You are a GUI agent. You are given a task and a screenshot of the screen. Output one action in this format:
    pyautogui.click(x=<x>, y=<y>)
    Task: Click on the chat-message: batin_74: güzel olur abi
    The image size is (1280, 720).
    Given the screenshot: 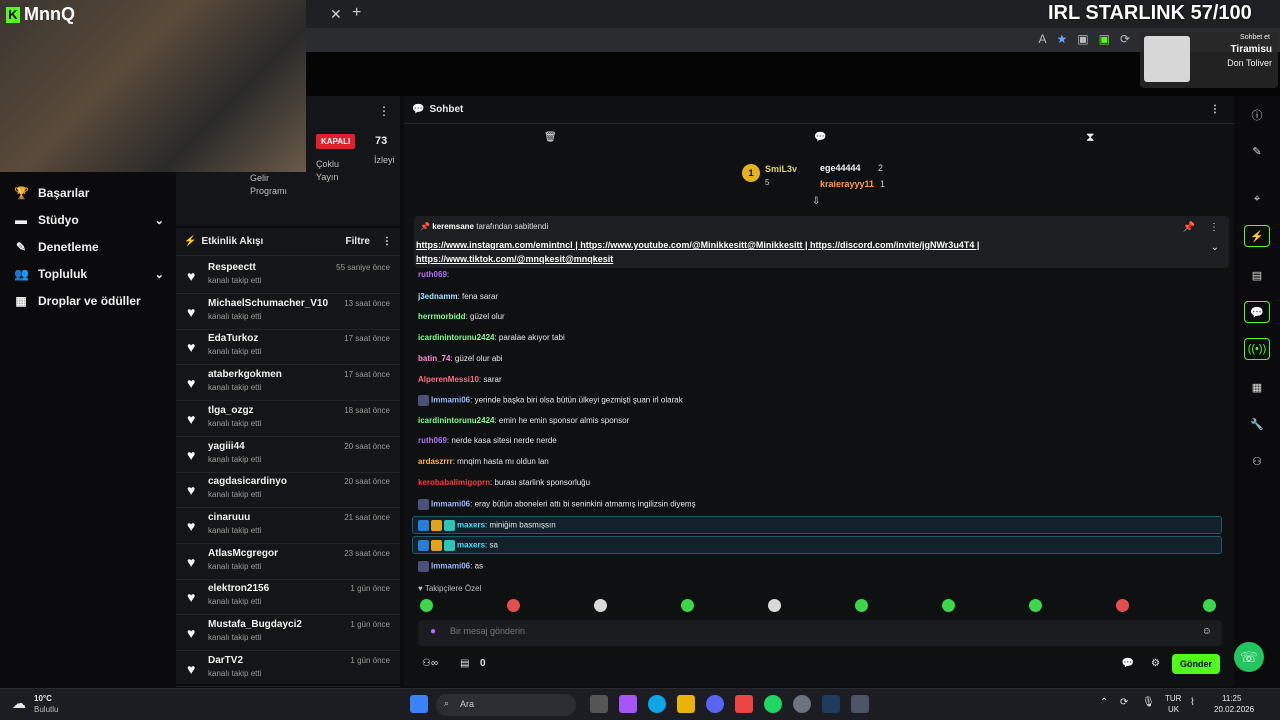 What is the action you would take?
    pyautogui.click(x=460, y=358)
    